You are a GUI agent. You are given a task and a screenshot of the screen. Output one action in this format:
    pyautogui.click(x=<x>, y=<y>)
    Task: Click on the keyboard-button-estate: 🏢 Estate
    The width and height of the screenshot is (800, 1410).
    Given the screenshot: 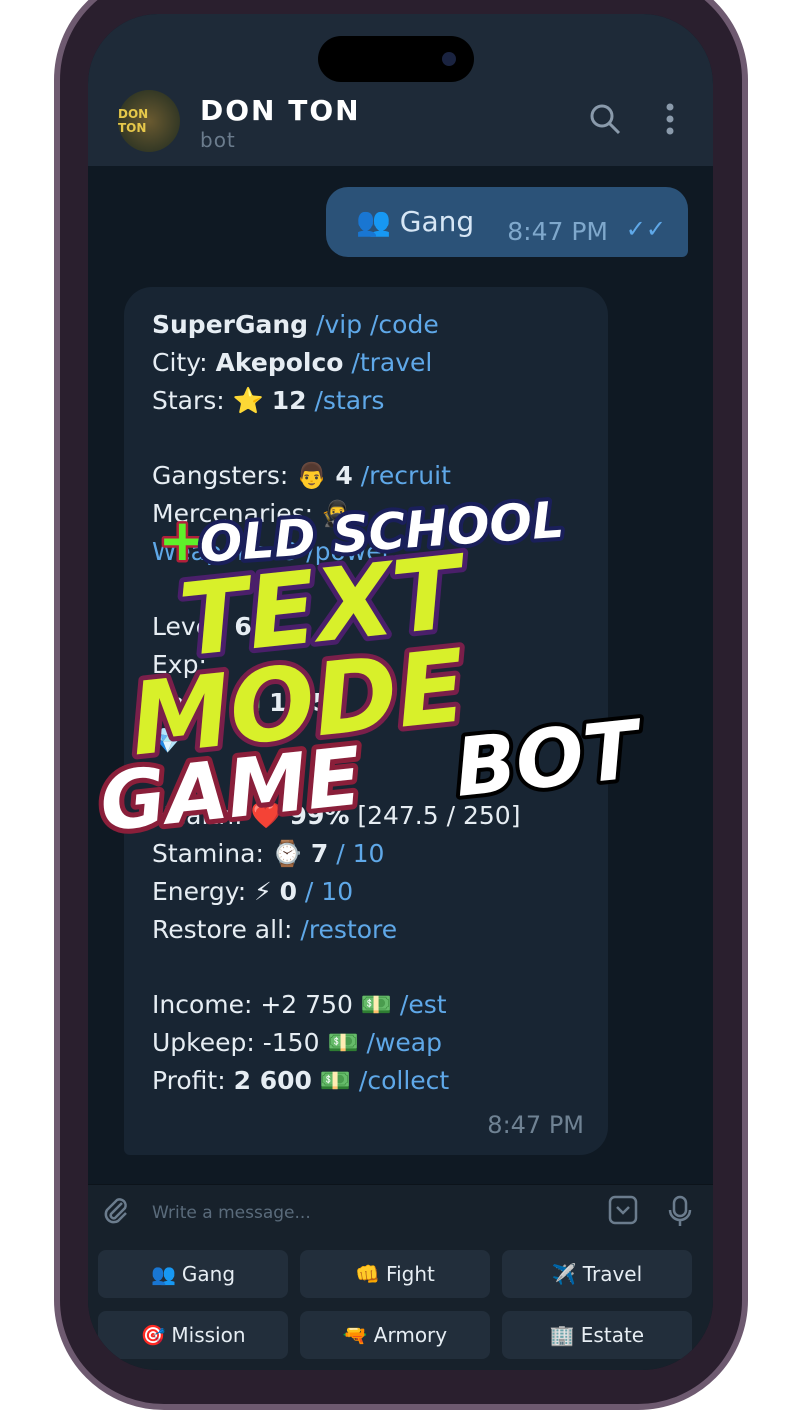 What is the action you would take?
    pyautogui.click(x=597, y=1335)
    